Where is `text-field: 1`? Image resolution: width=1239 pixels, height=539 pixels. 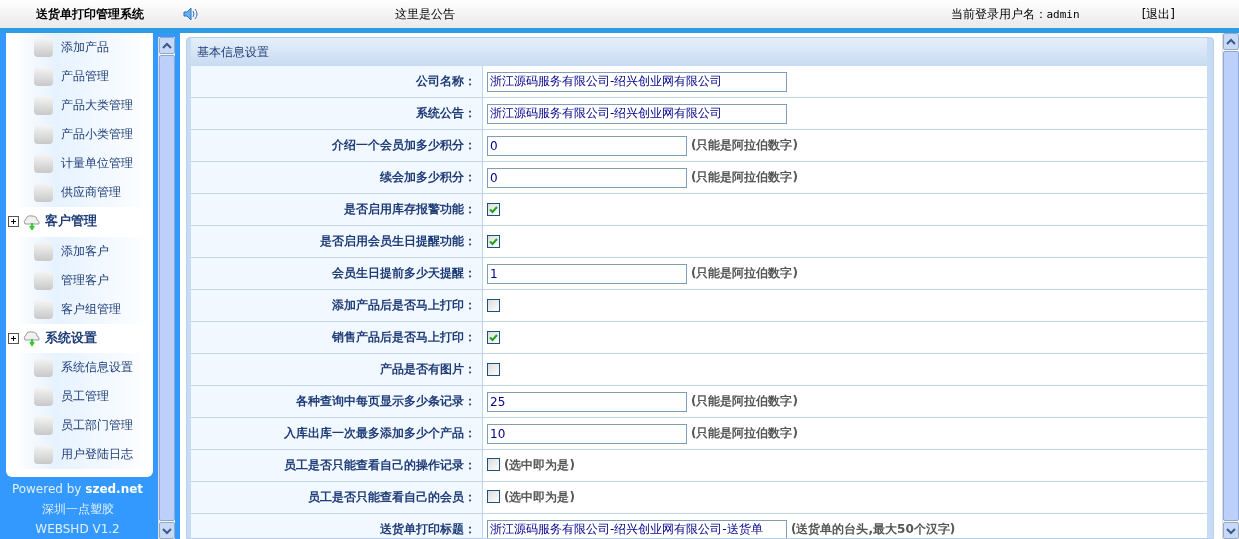 text-field: 1 is located at coordinates (587, 273).